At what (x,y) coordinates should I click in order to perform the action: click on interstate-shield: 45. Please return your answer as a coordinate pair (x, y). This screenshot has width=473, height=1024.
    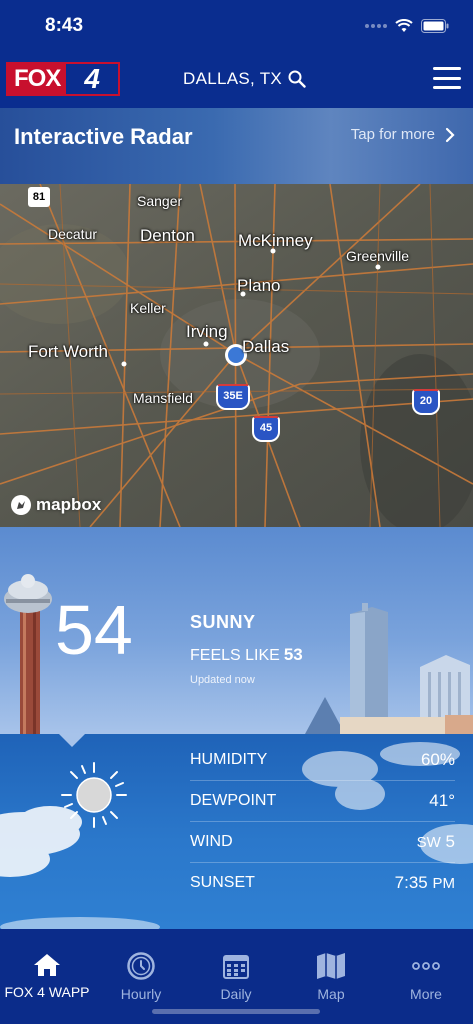
    Looking at the image, I should click on (266, 429).